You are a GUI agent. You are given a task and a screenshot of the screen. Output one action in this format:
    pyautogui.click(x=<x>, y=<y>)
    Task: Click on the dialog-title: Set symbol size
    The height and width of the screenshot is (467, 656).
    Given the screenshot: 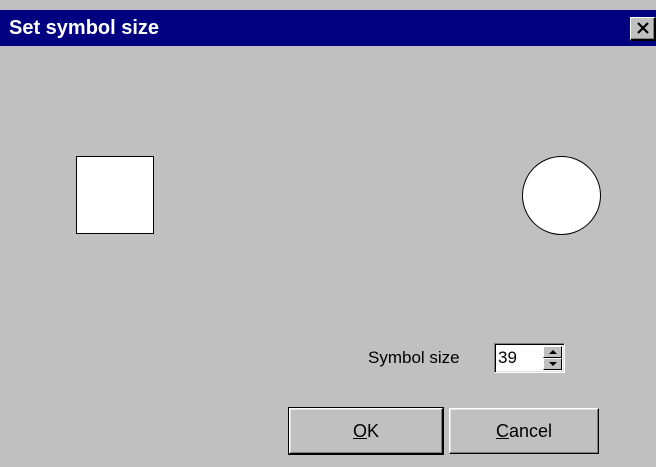 What is the action you would take?
    pyautogui.click(x=84, y=28)
    